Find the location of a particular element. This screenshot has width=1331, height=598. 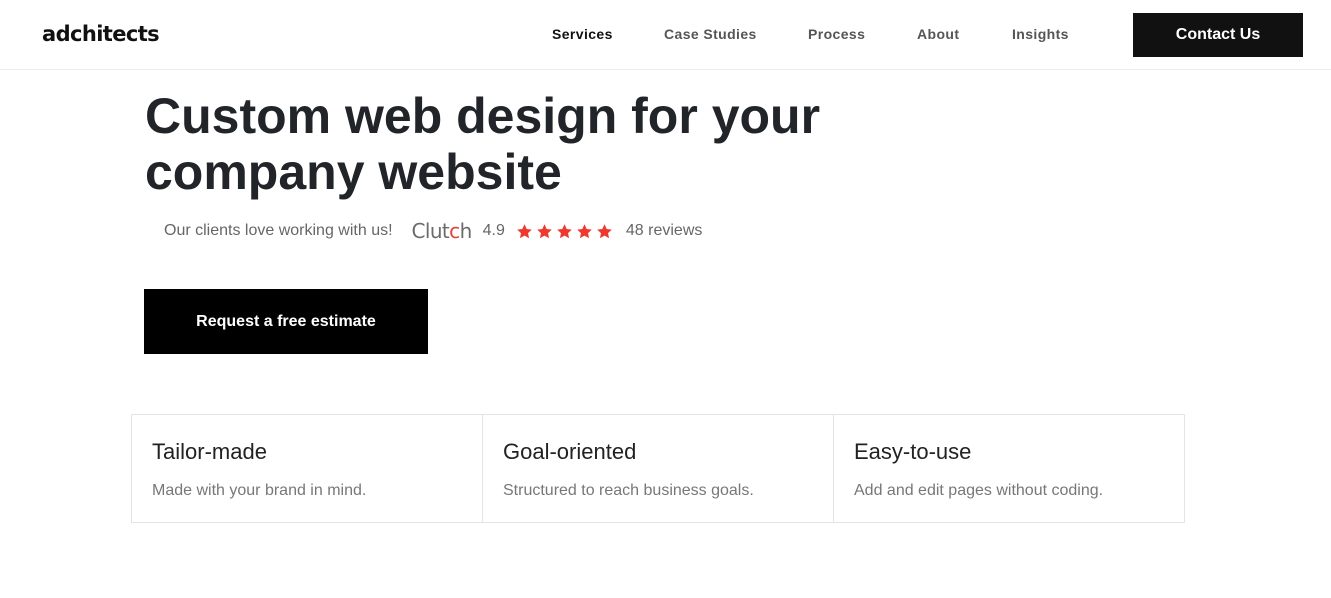

nav-case-studies: Case Studies is located at coordinates (710, 34).